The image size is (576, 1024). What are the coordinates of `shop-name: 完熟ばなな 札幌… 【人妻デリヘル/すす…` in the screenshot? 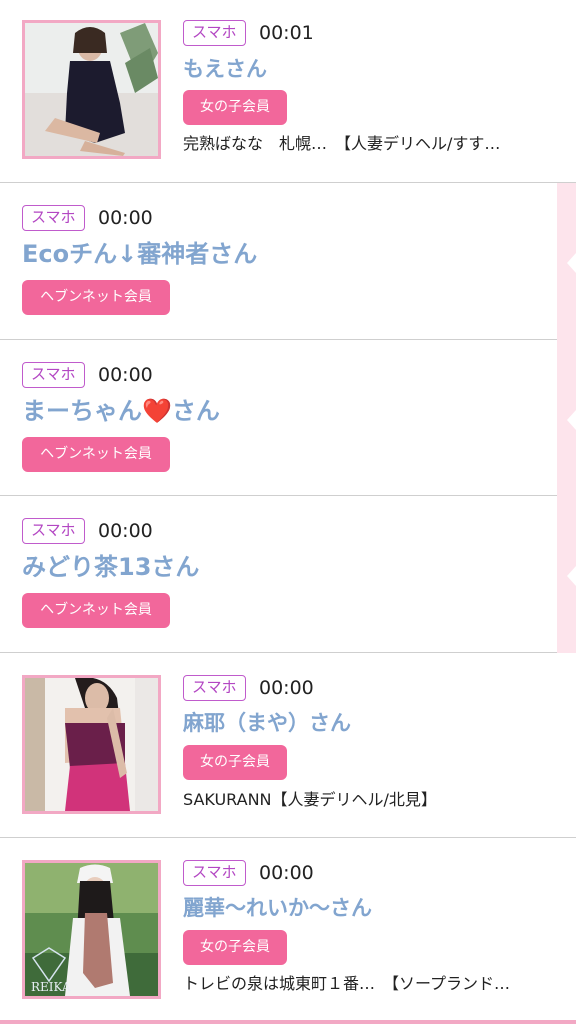 It's located at (341, 144).